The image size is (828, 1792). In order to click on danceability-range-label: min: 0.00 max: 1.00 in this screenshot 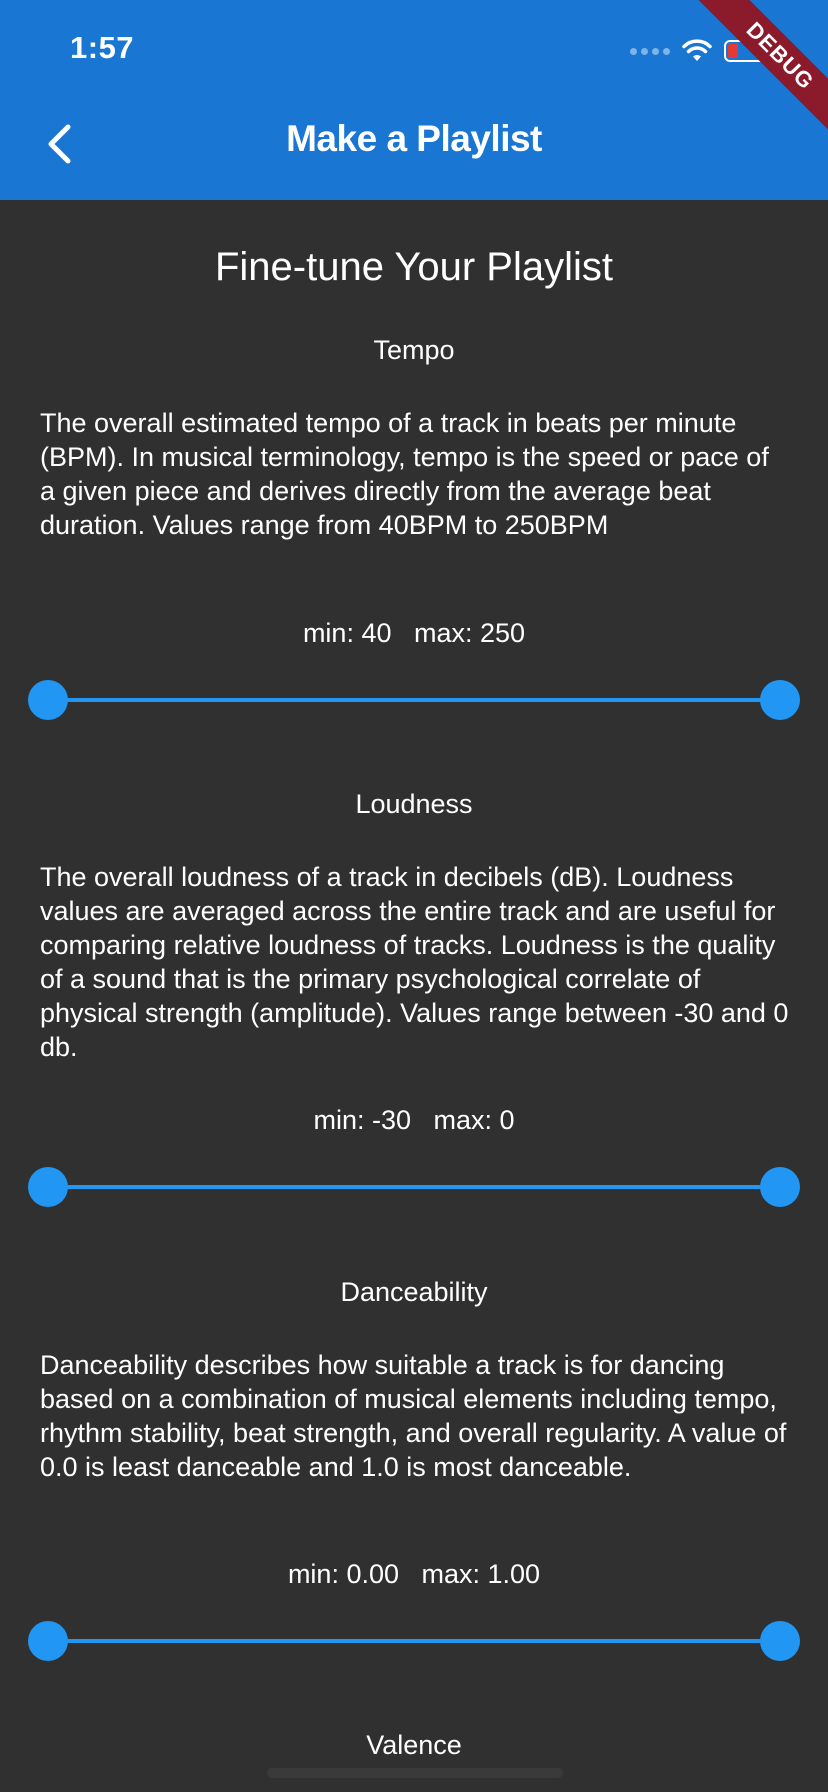, I will do `click(414, 1574)`.